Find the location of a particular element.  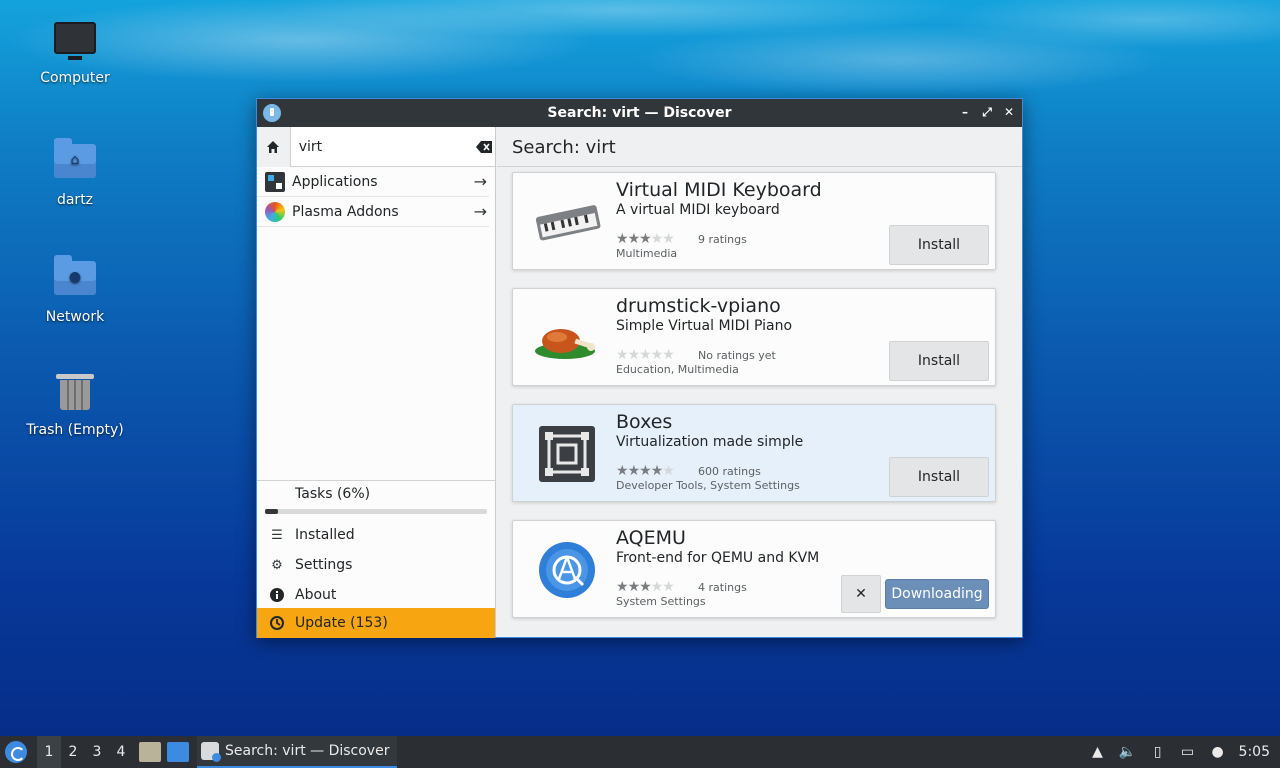

gear-icon: ⚙ is located at coordinates (277, 565).